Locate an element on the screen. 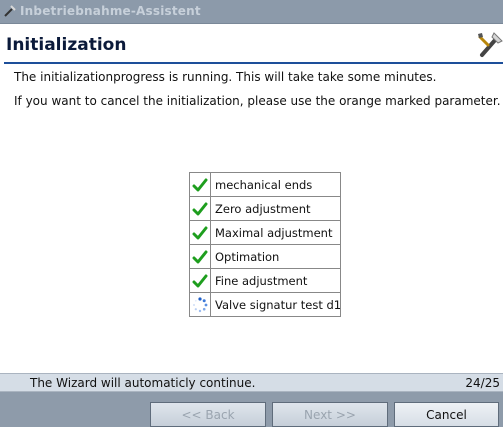 The height and width of the screenshot is (427, 503). header-divider is located at coordinates (253, 63).